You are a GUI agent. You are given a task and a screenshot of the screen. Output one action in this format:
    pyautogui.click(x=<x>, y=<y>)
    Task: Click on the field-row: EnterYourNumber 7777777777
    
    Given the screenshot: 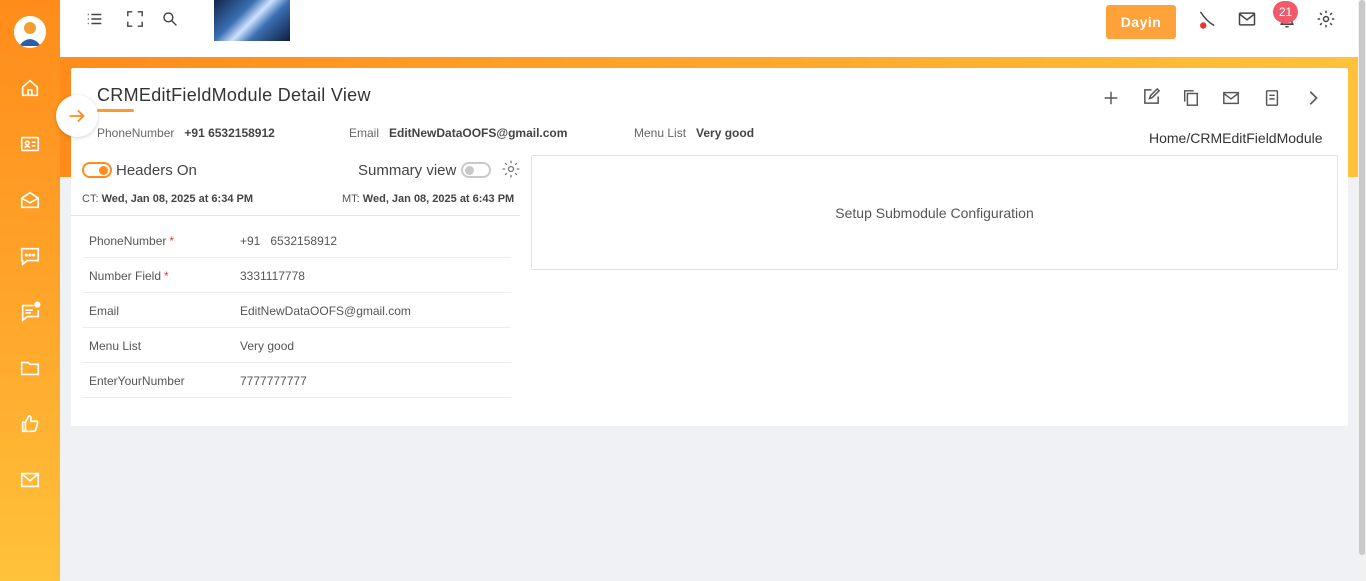 What is the action you would take?
    pyautogui.click(x=297, y=380)
    